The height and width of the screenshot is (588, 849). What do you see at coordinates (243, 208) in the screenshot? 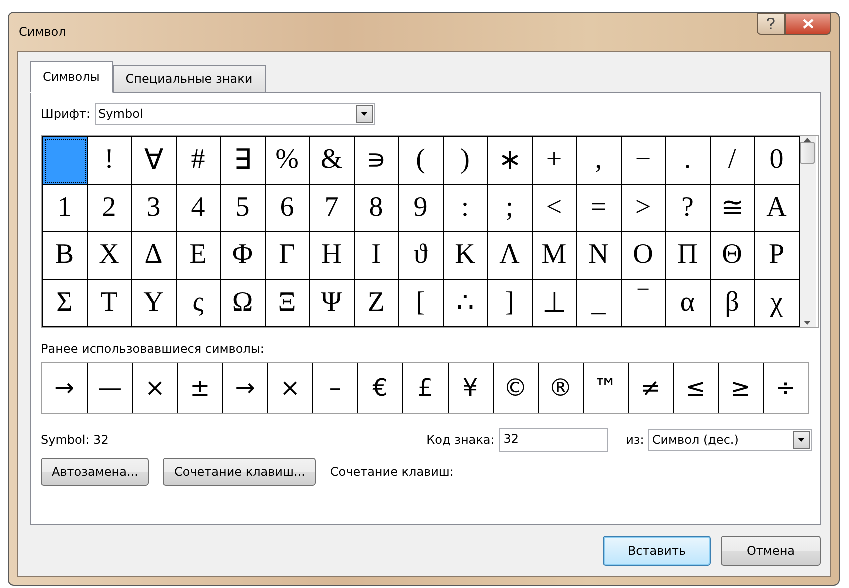
I see `symbol-cell: 5` at bounding box center [243, 208].